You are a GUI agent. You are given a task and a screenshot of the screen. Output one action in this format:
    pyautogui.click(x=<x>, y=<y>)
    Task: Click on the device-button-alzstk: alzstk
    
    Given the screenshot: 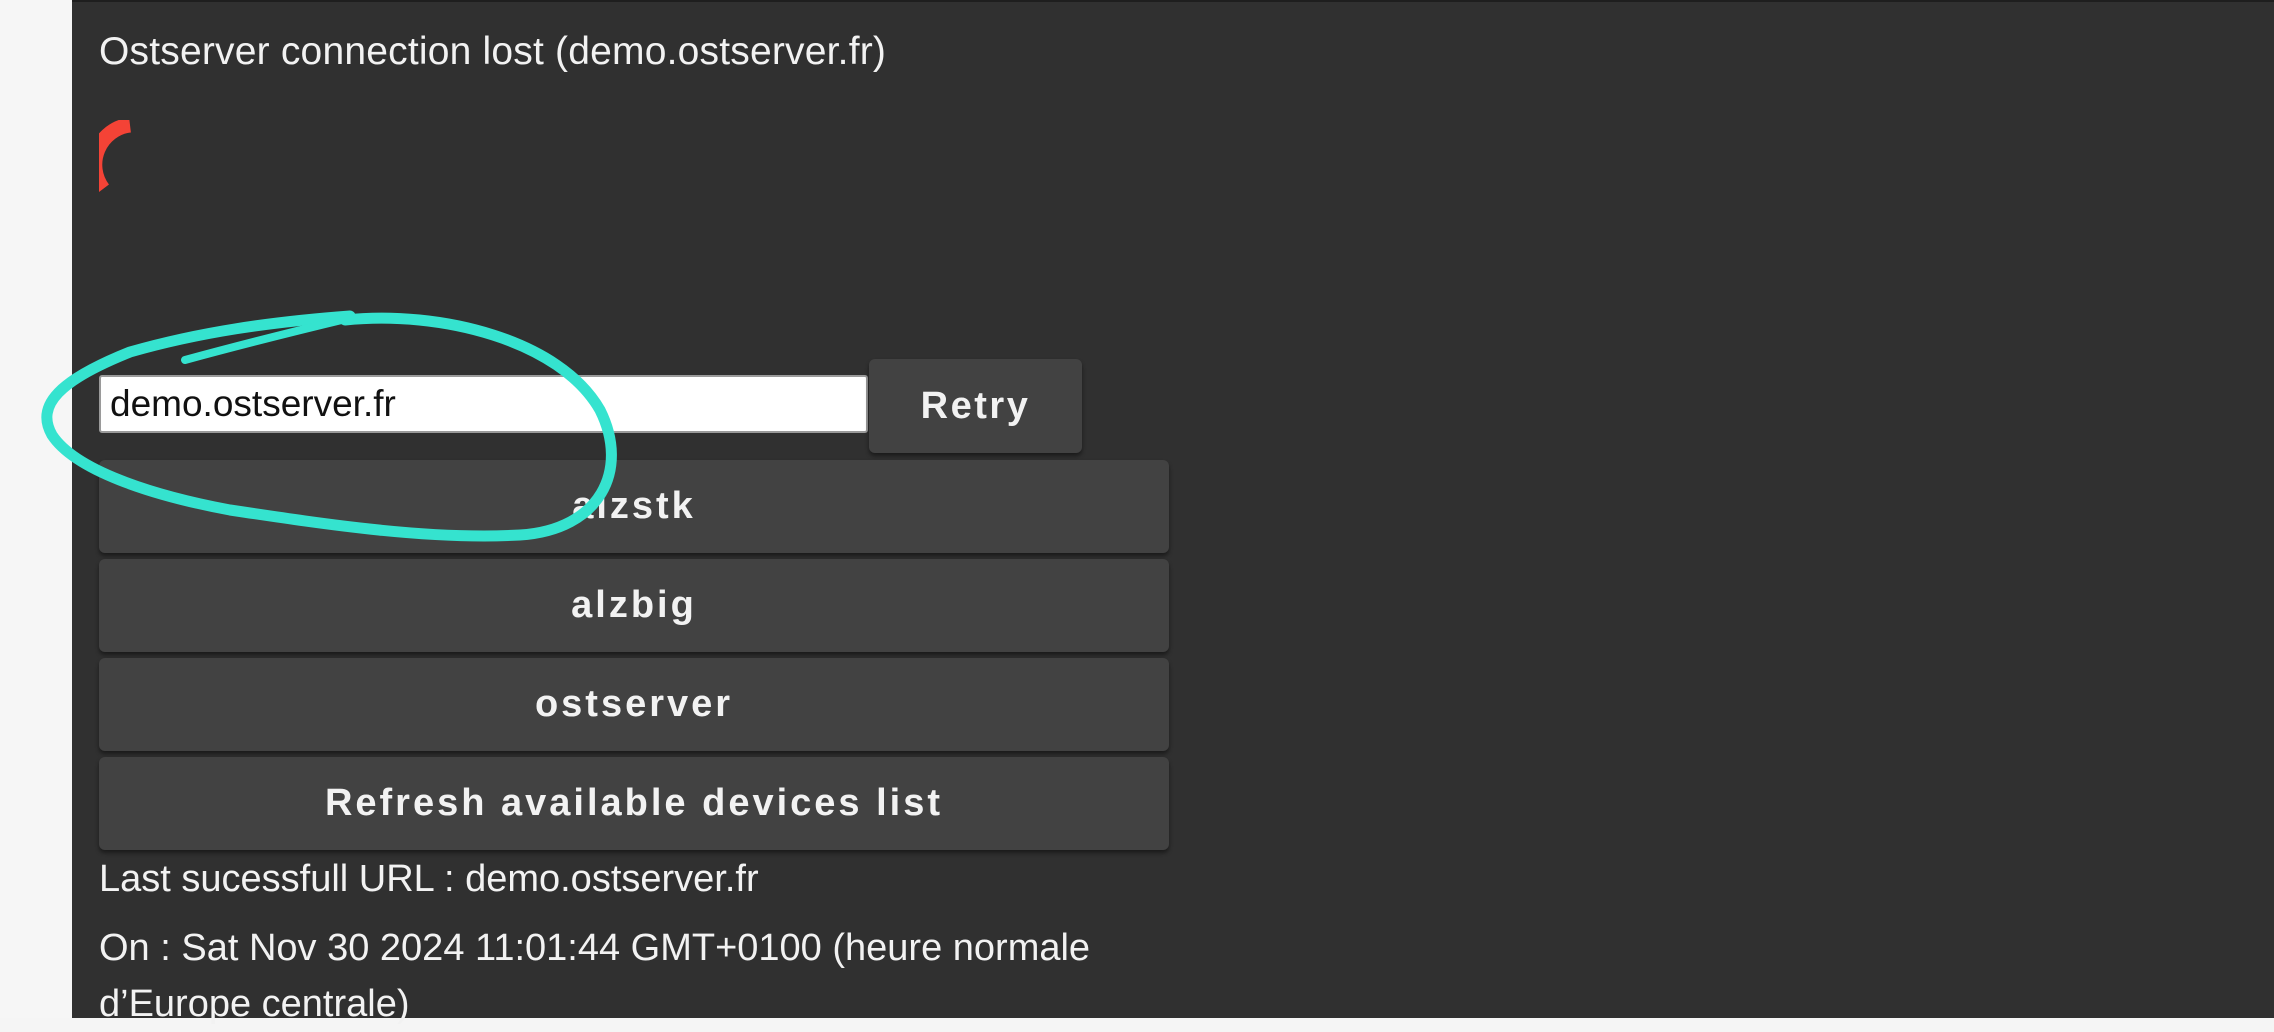 What is the action you would take?
    pyautogui.click(x=634, y=506)
    